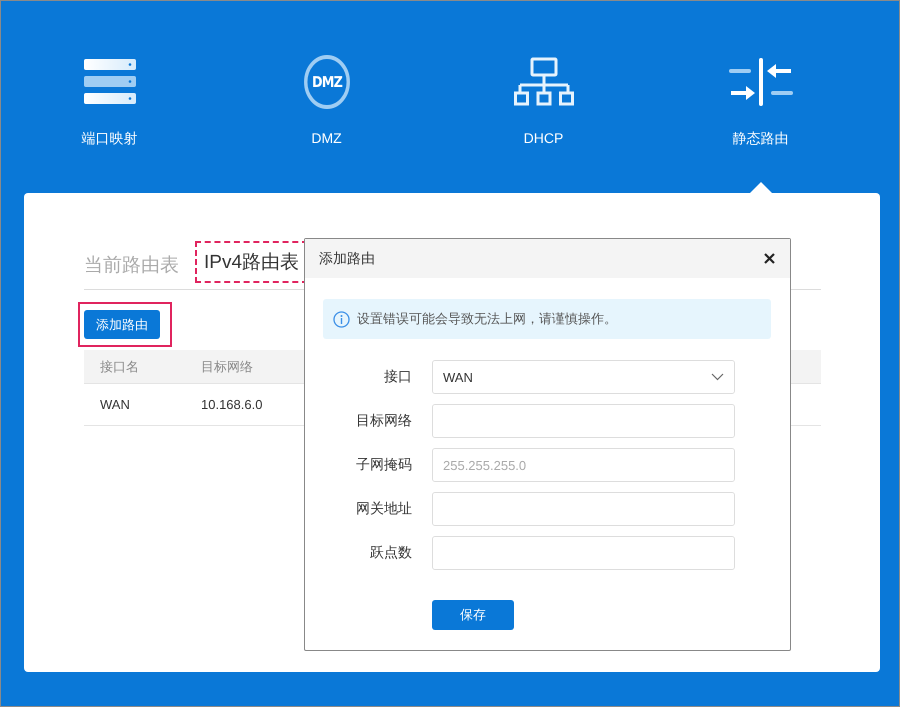 The height and width of the screenshot is (707, 900). What do you see at coordinates (583, 377) in the screenshot?
I see `interface-select: WAN` at bounding box center [583, 377].